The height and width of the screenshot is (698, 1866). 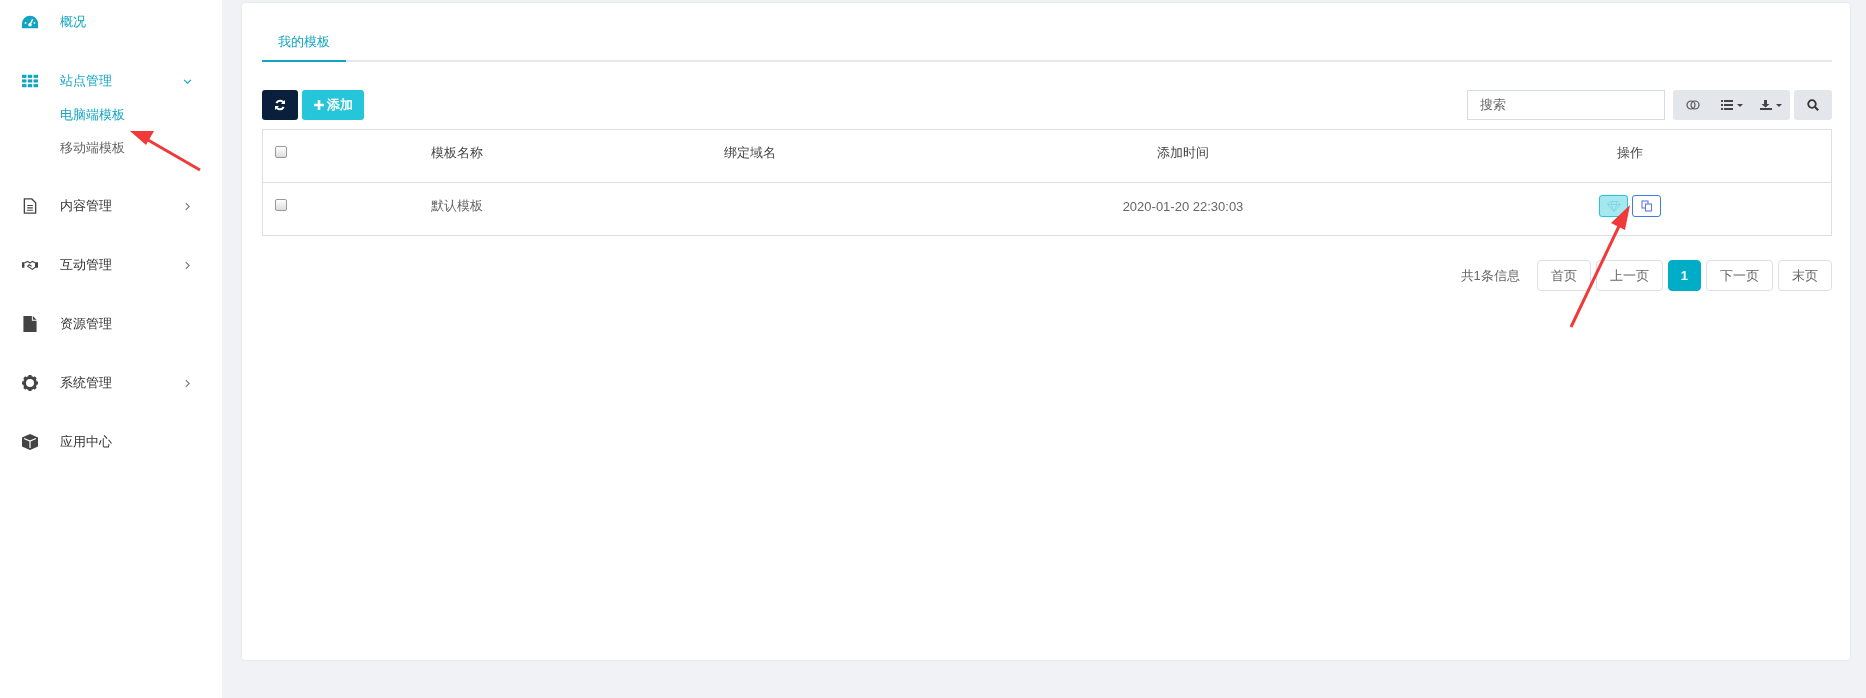 I want to click on sidebar-item: 资源管理, so click(x=111, y=324).